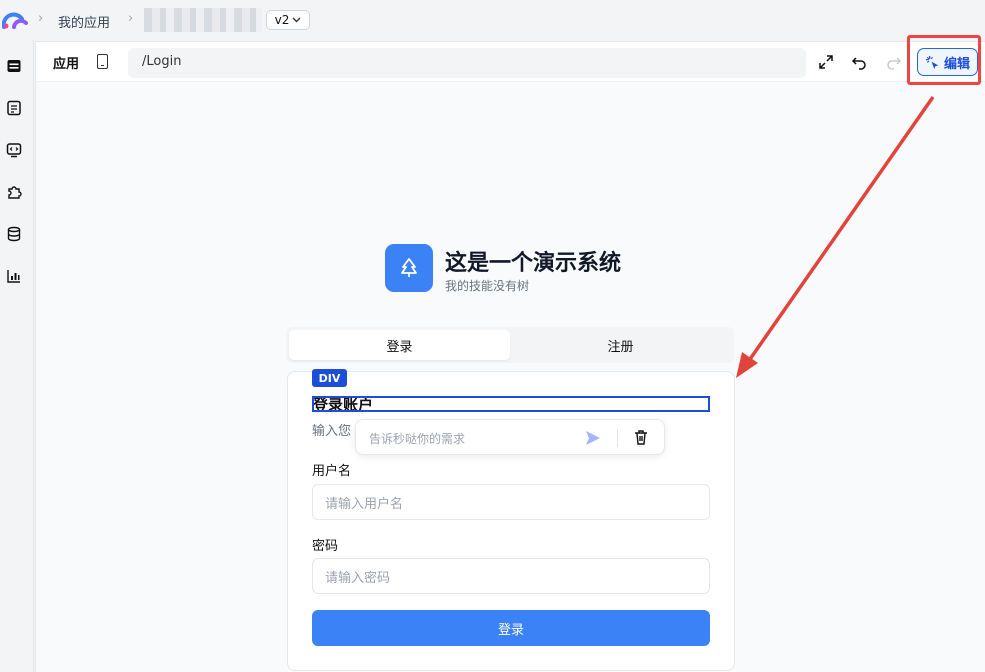 This screenshot has width=985, height=672. I want to click on card-description: 输入您, so click(332, 431).